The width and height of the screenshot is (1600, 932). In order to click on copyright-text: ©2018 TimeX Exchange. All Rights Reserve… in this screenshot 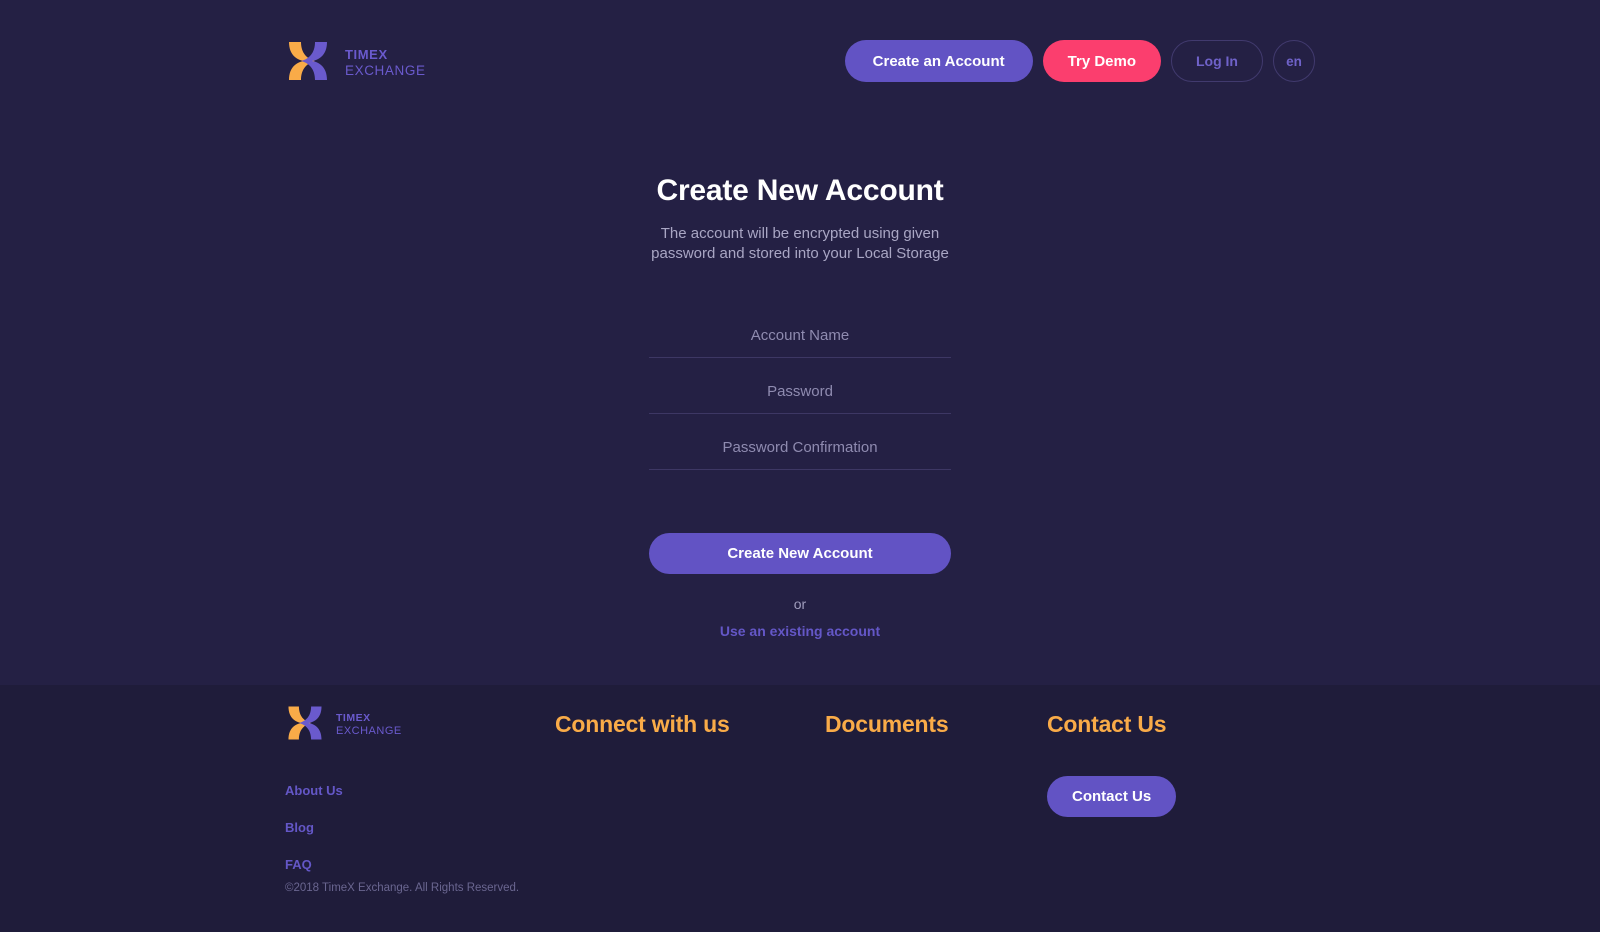, I will do `click(402, 888)`.